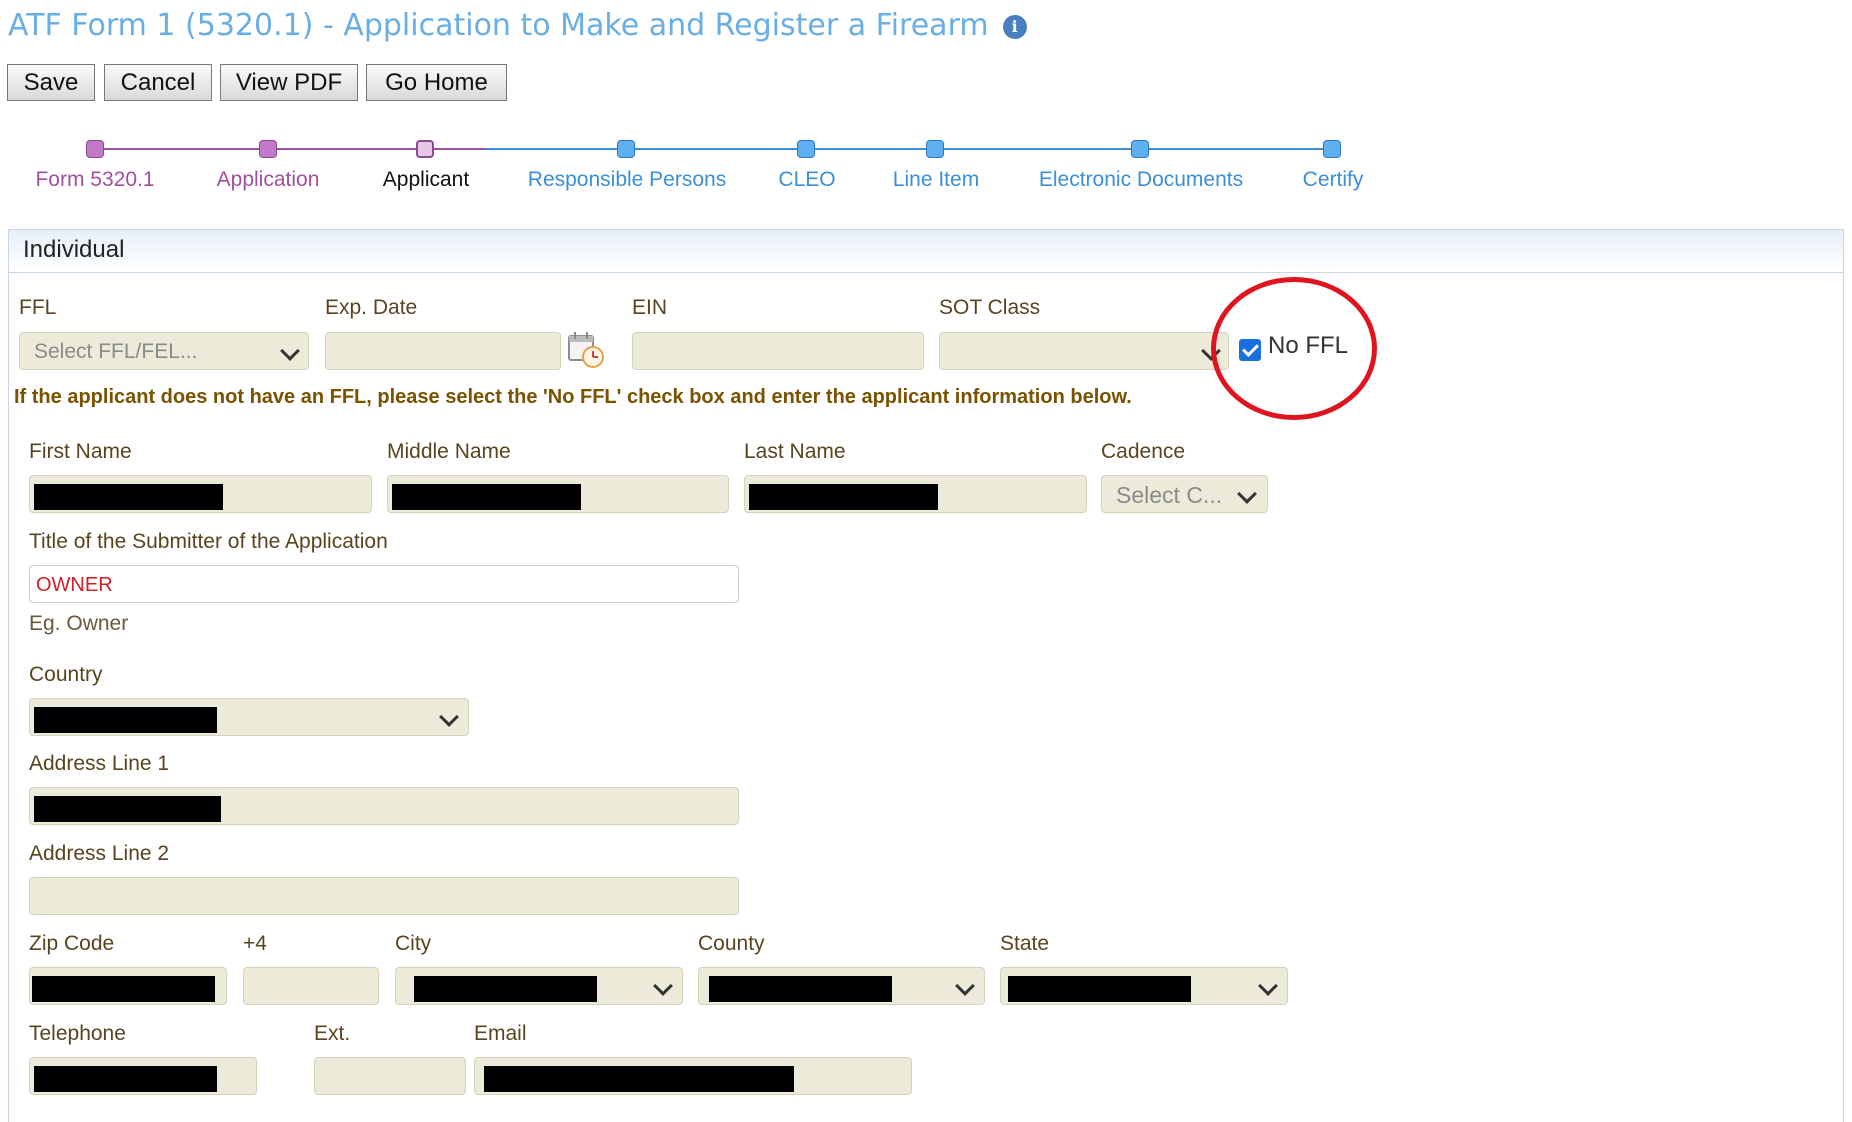 This screenshot has width=1852, height=1122. Describe the element at coordinates (249, 717) in the screenshot. I see `country-select` at that location.